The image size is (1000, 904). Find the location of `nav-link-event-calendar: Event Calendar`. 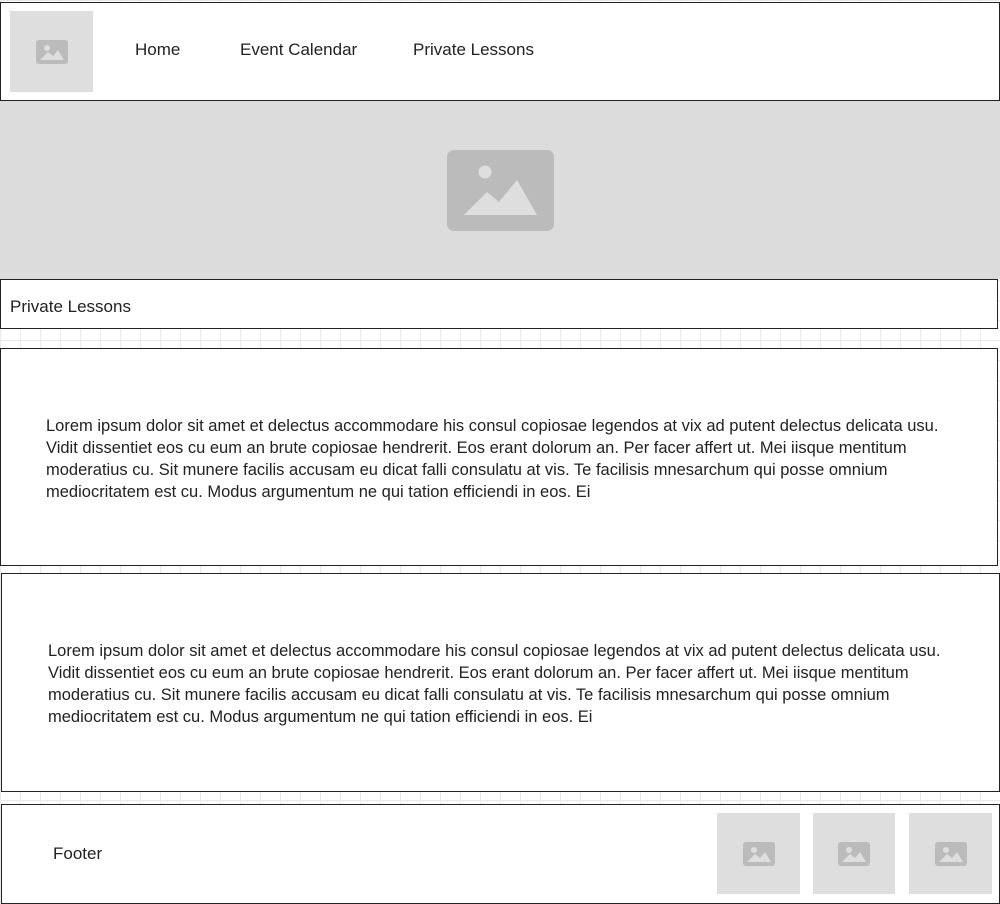

nav-link-event-calendar: Event Calendar is located at coordinates (298, 50).